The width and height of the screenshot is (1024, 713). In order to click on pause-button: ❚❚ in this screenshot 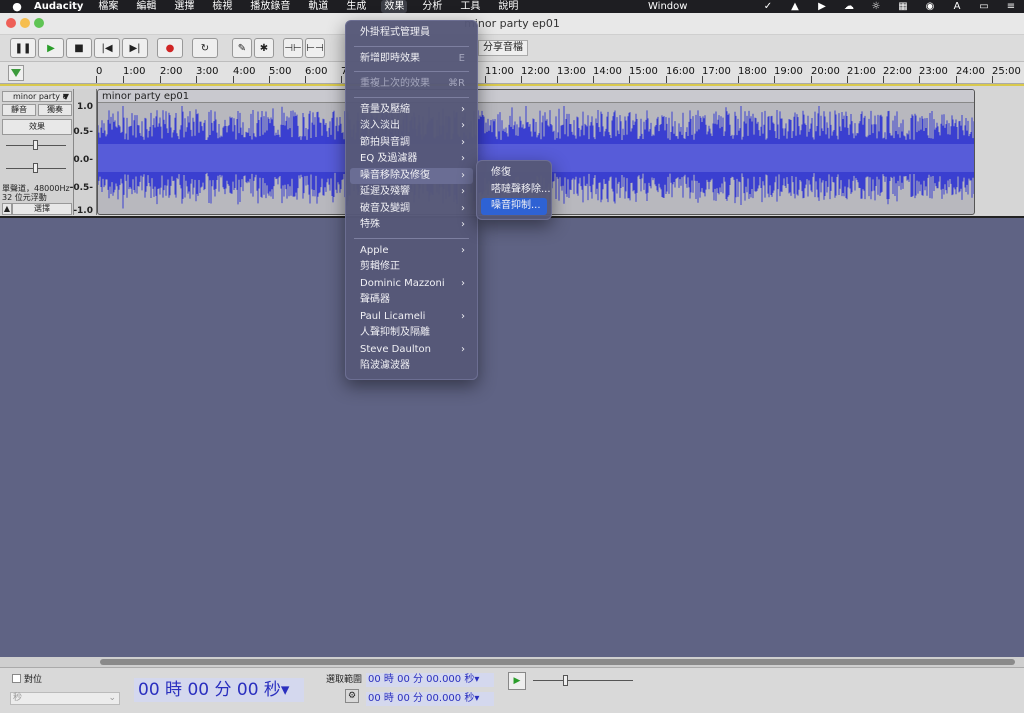, I will do `click(23, 48)`.